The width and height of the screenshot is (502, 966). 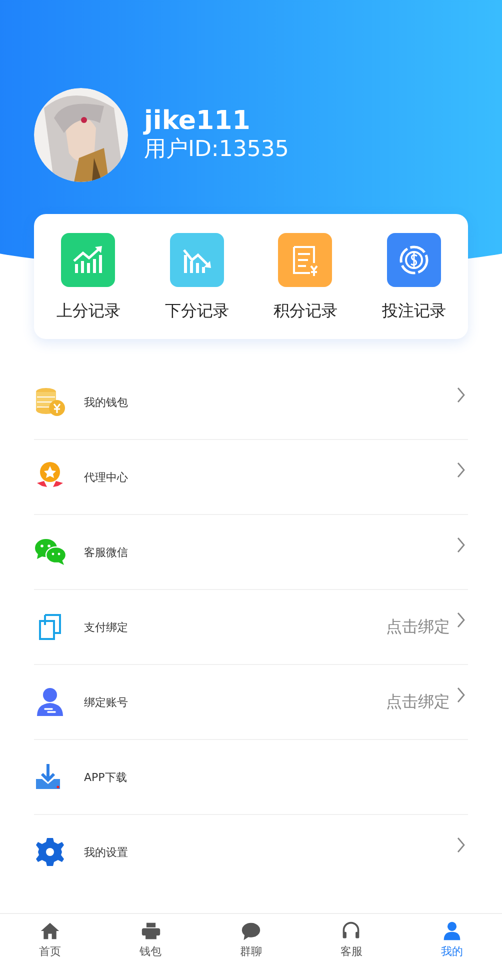 I want to click on username: jike111, so click(x=198, y=121).